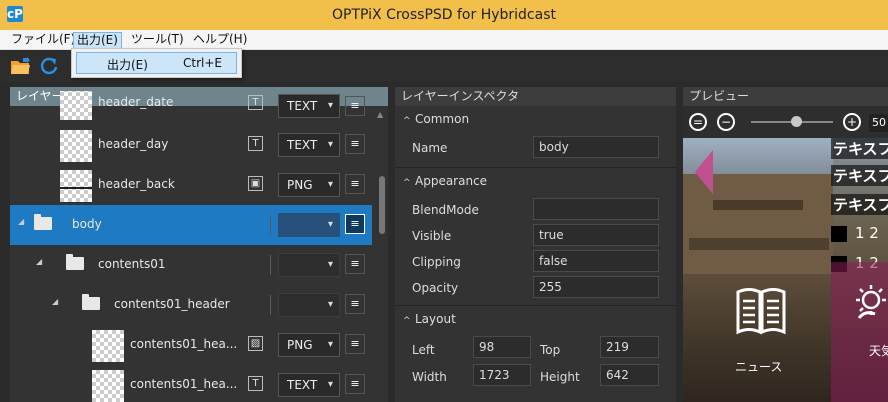 This screenshot has width=888, height=402. What do you see at coordinates (629, 347) in the screenshot?
I see `top-field: 219` at bounding box center [629, 347].